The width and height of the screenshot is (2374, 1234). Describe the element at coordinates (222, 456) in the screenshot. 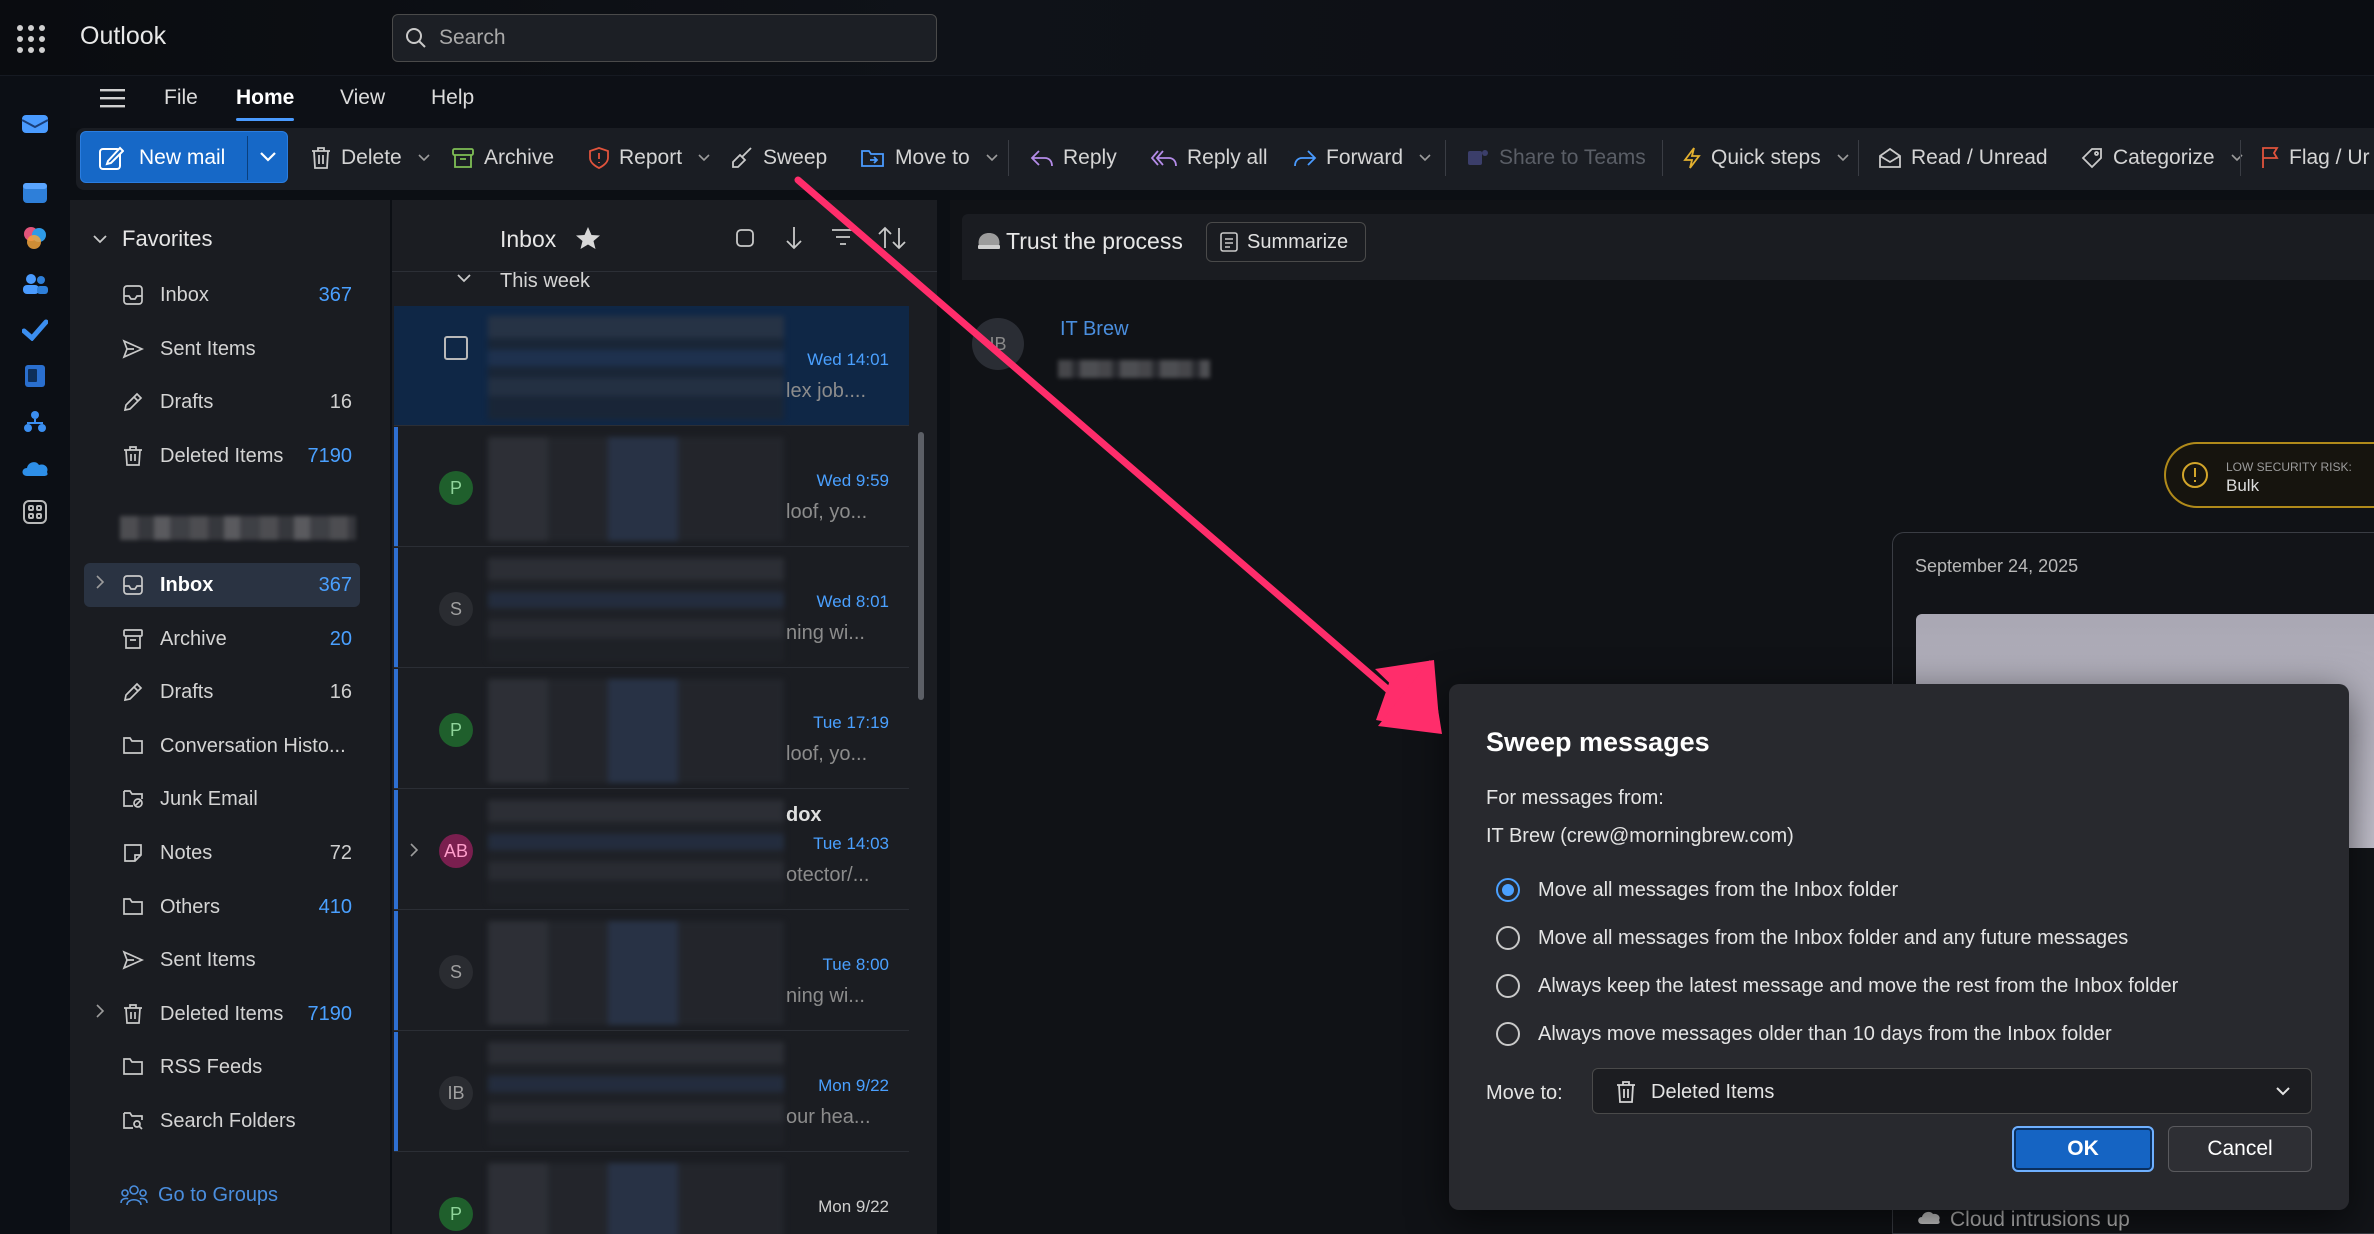

I see `folder-fav-deleted-items: Deleted Items 7190` at that location.